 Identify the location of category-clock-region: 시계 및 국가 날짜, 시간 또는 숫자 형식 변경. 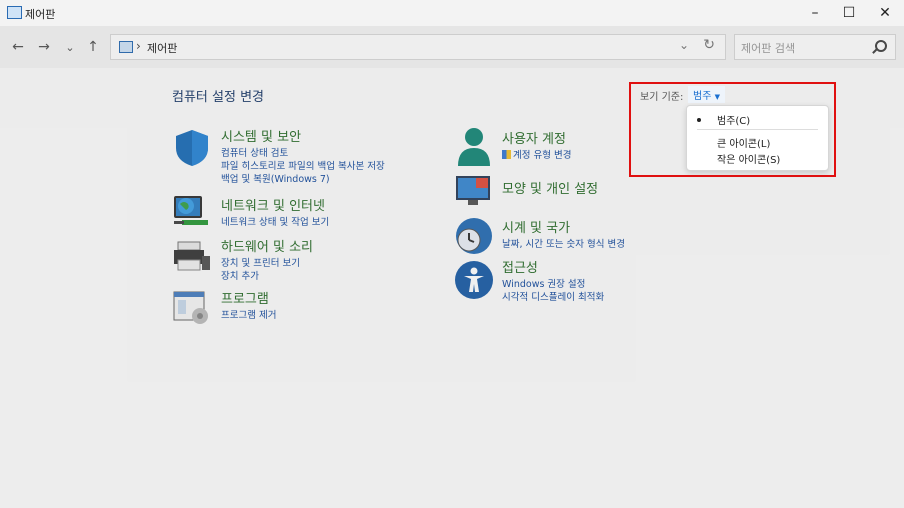
(563, 234).